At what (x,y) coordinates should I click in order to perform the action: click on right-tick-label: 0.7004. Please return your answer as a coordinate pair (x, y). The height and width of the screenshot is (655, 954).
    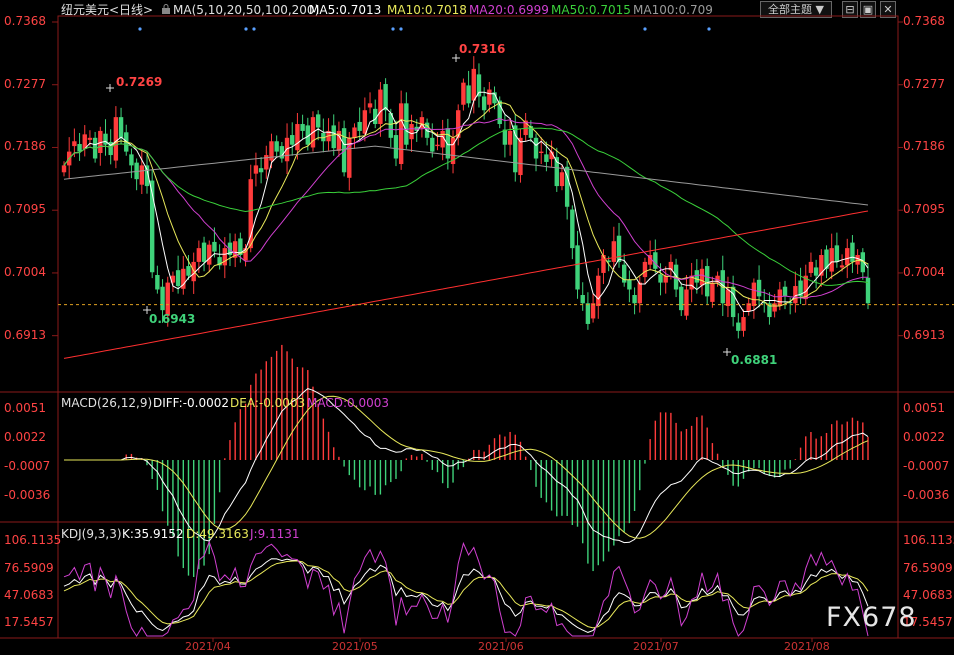
    Looking at the image, I should click on (924, 271).